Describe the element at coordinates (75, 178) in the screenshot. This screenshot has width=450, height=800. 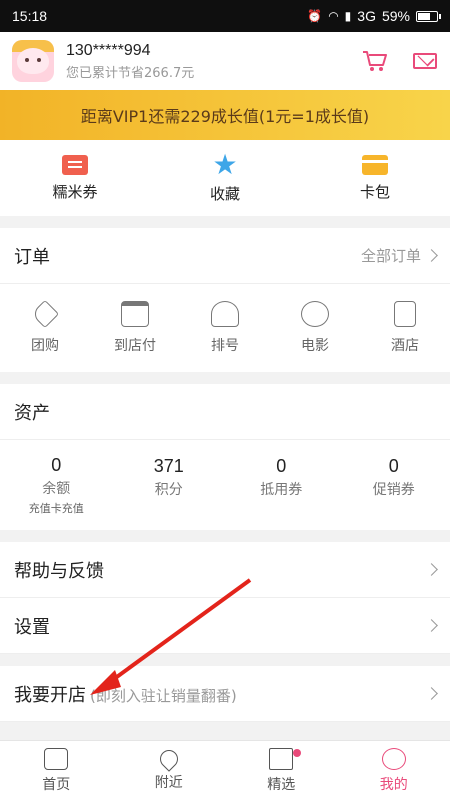
I see `quick-ticket: 糯米券` at that location.